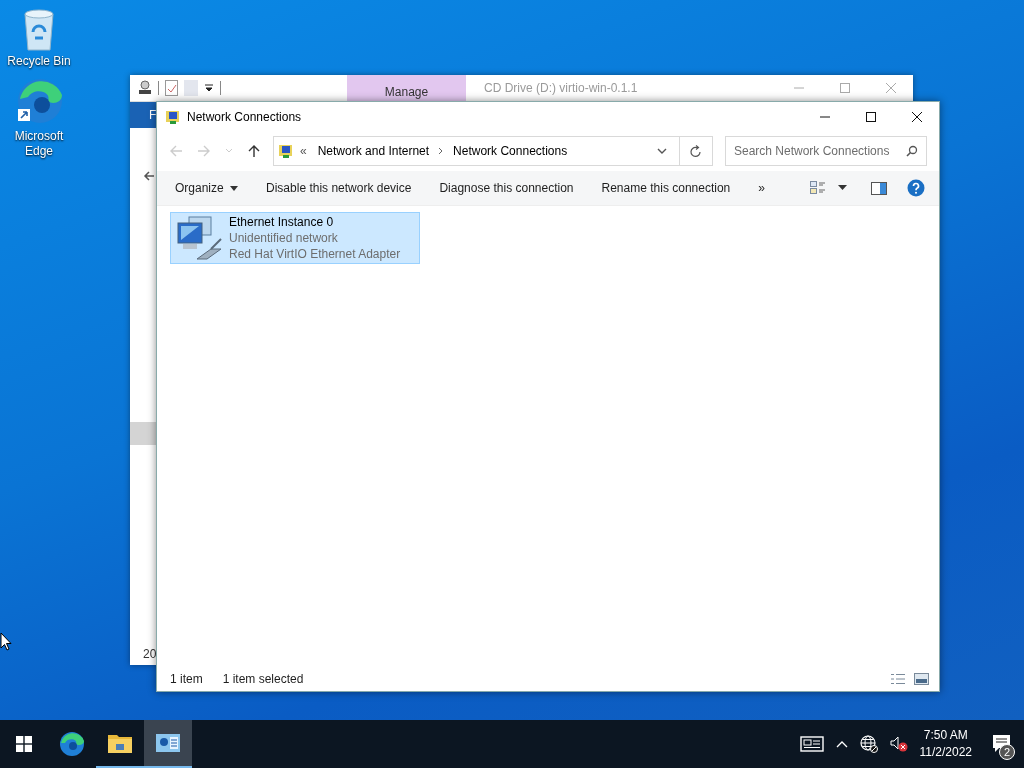 The image size is (1024, 768). I want to click on address-bar: « Network and Internet Network Connections, so click(493, 151).